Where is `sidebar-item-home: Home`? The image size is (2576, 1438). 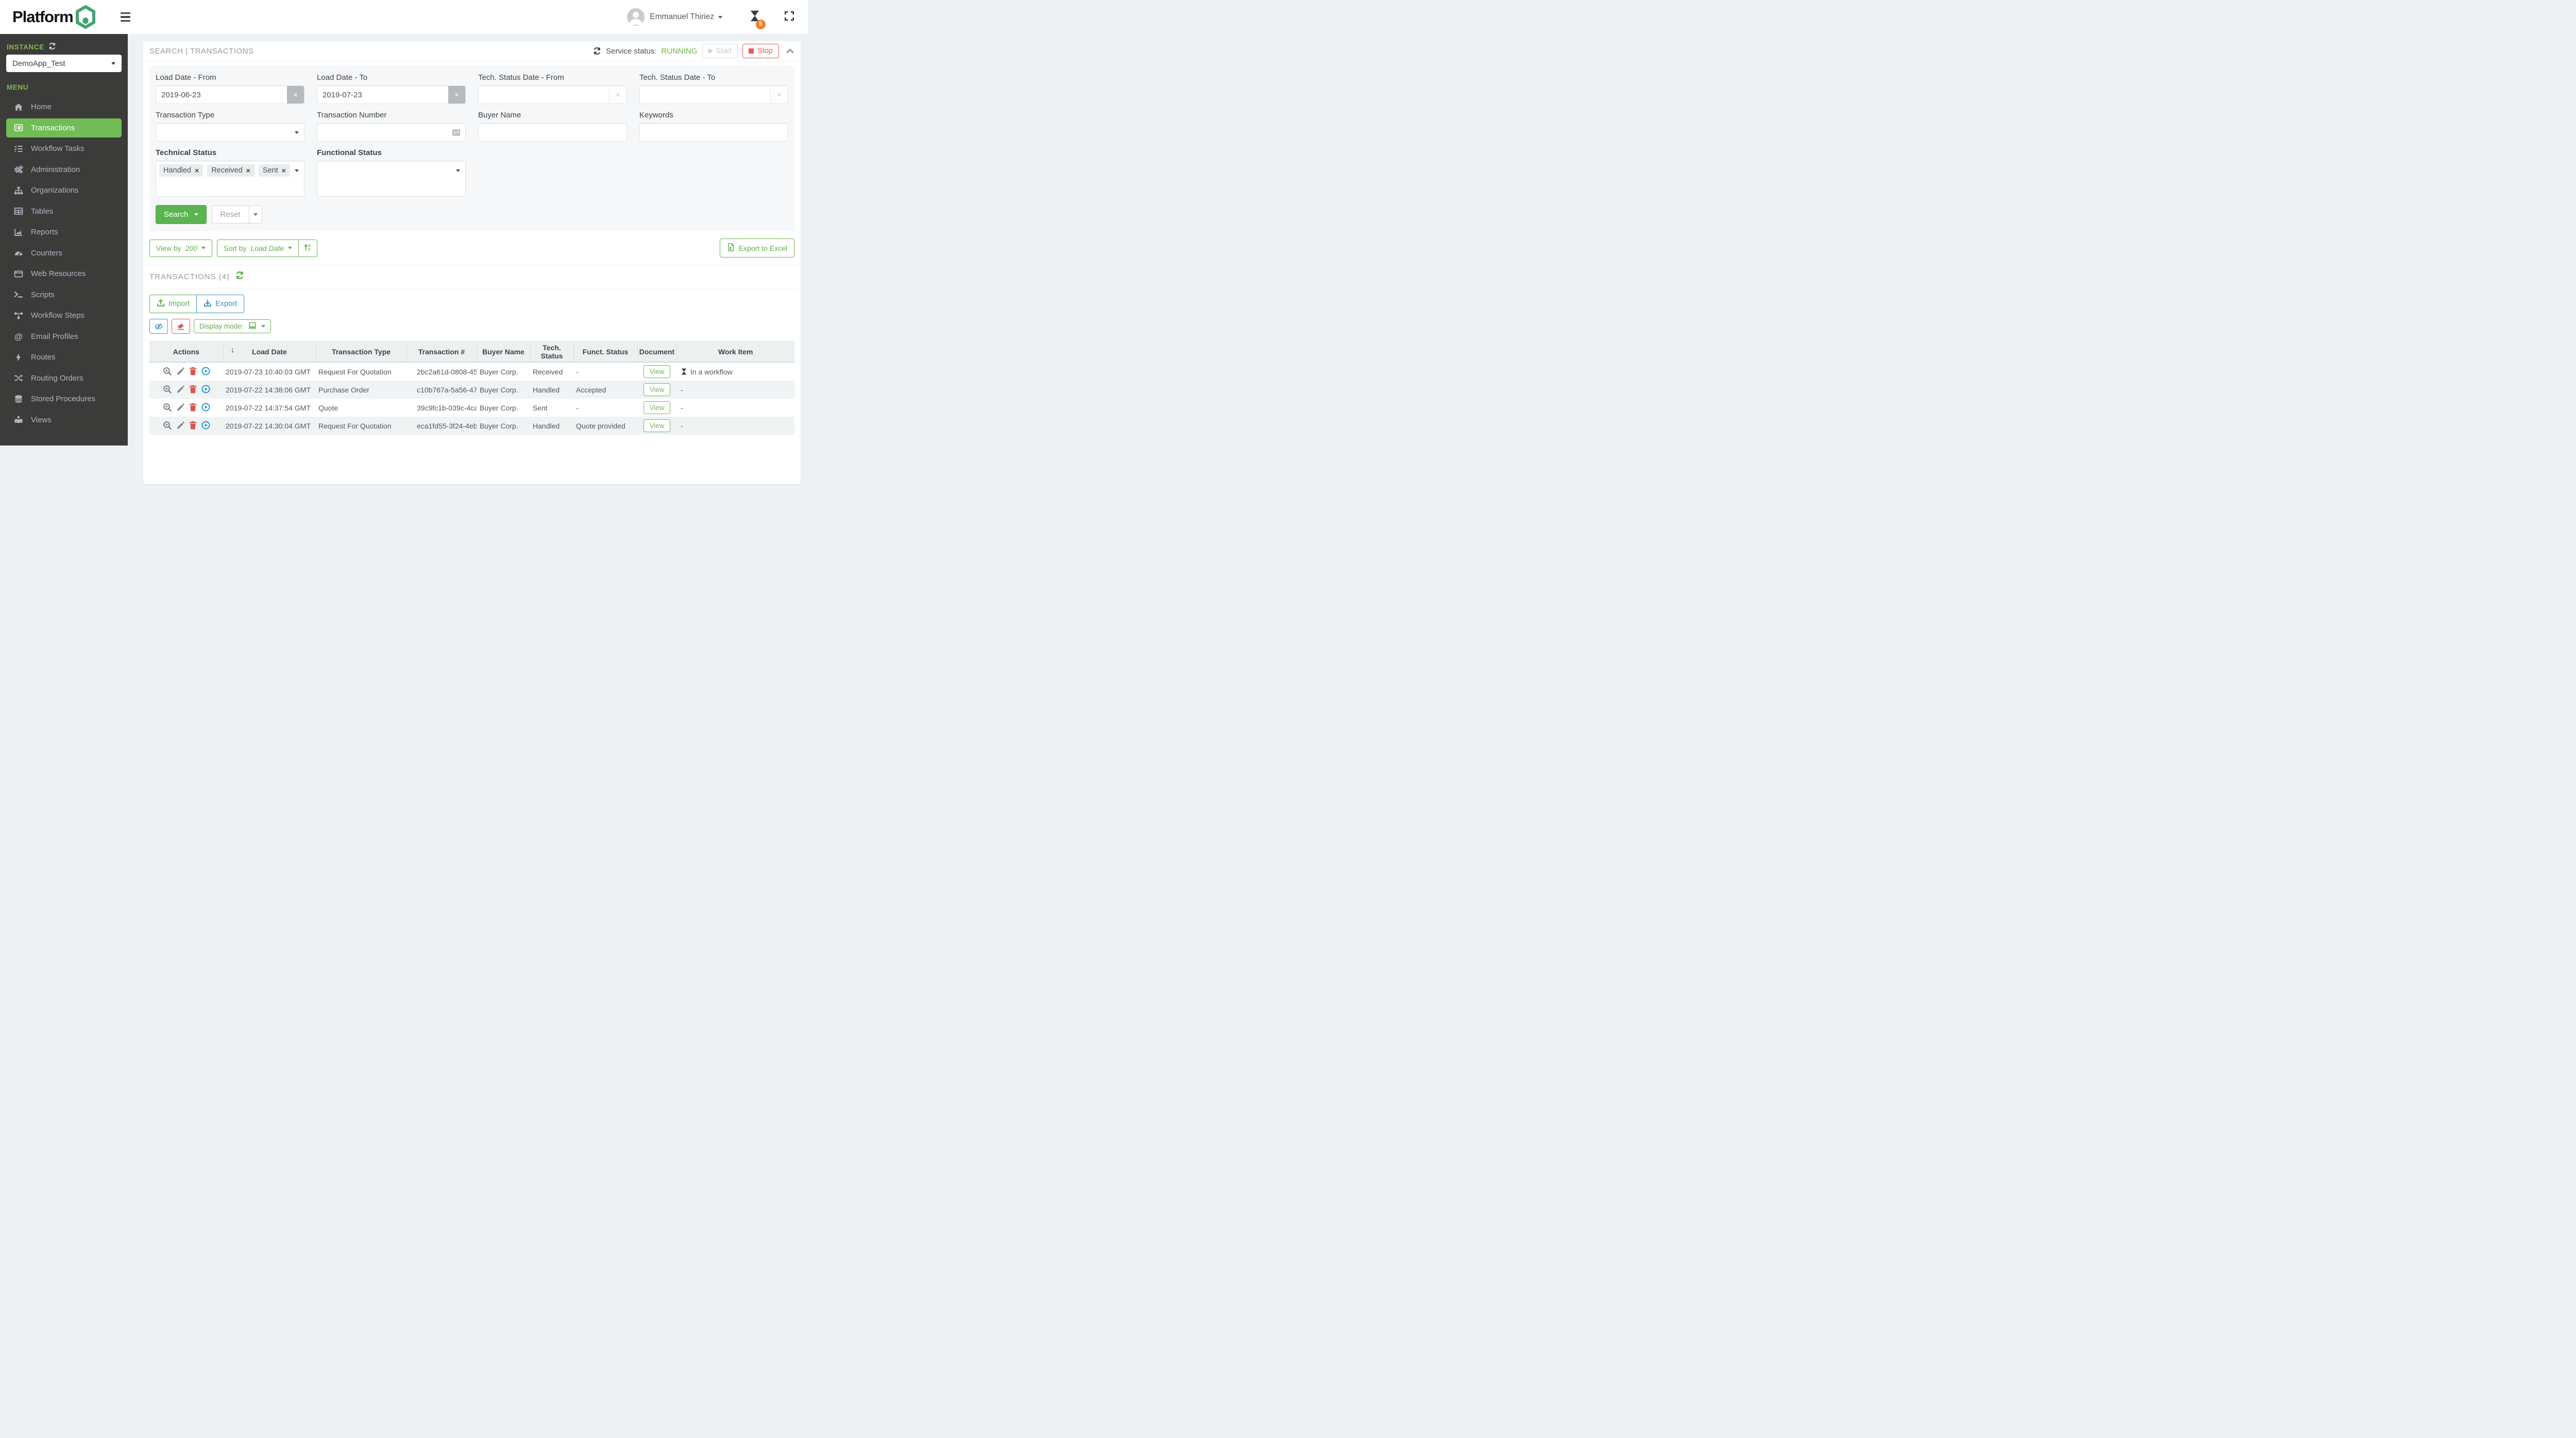 sidebar-item-home: Home is located at coordinates (64, 107).